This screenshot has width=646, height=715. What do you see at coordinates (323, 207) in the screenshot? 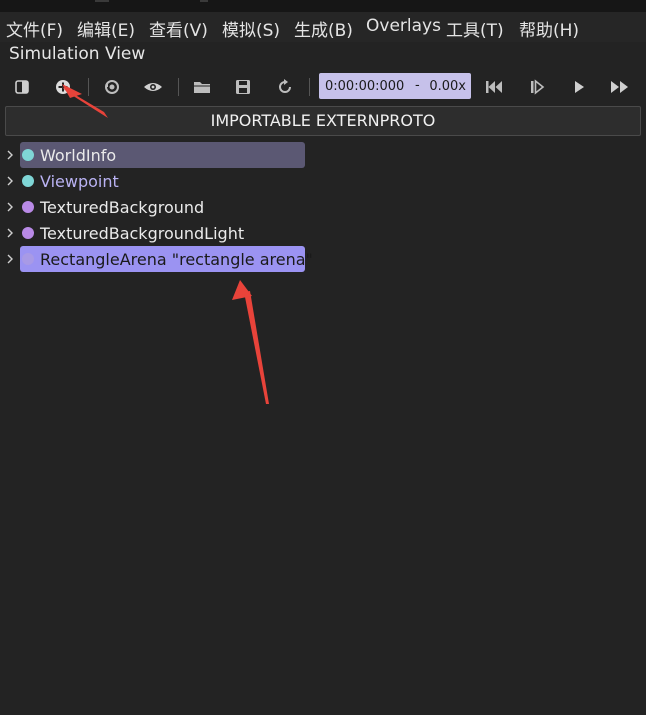
I see `tree-row: TexturedBackground` at bounding box center [323, 207].